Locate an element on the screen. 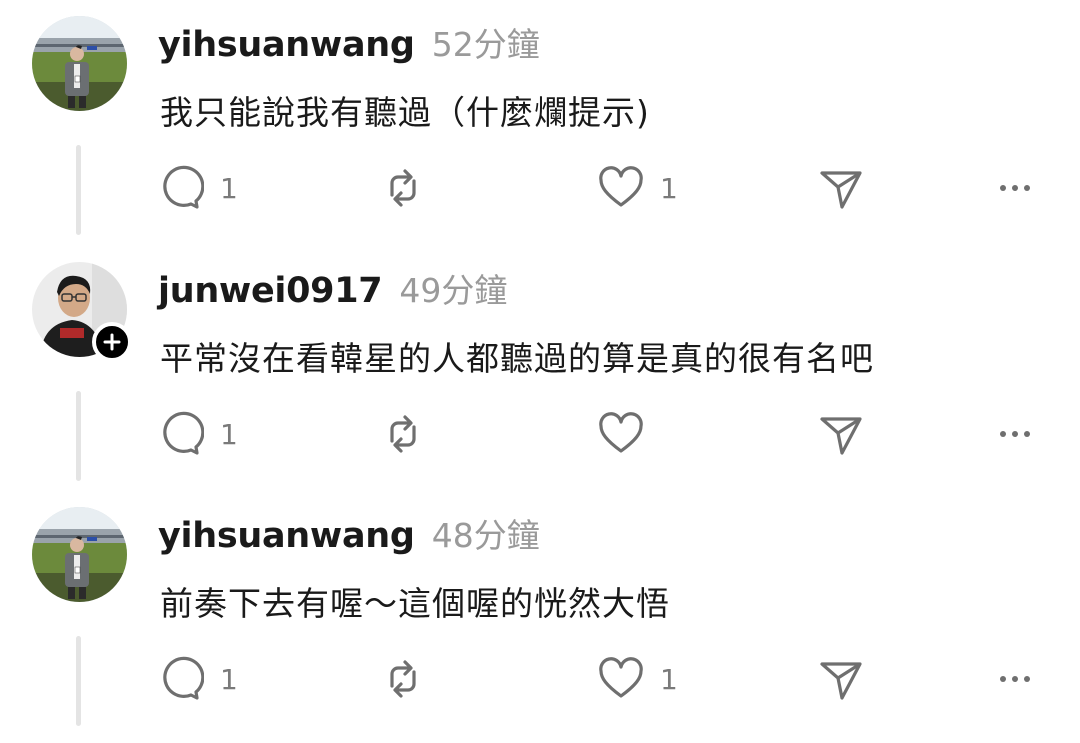 The width and height of the screenshot is (1080, 743). timestamp: 48分鐘 is located at coordinates (485, 535).